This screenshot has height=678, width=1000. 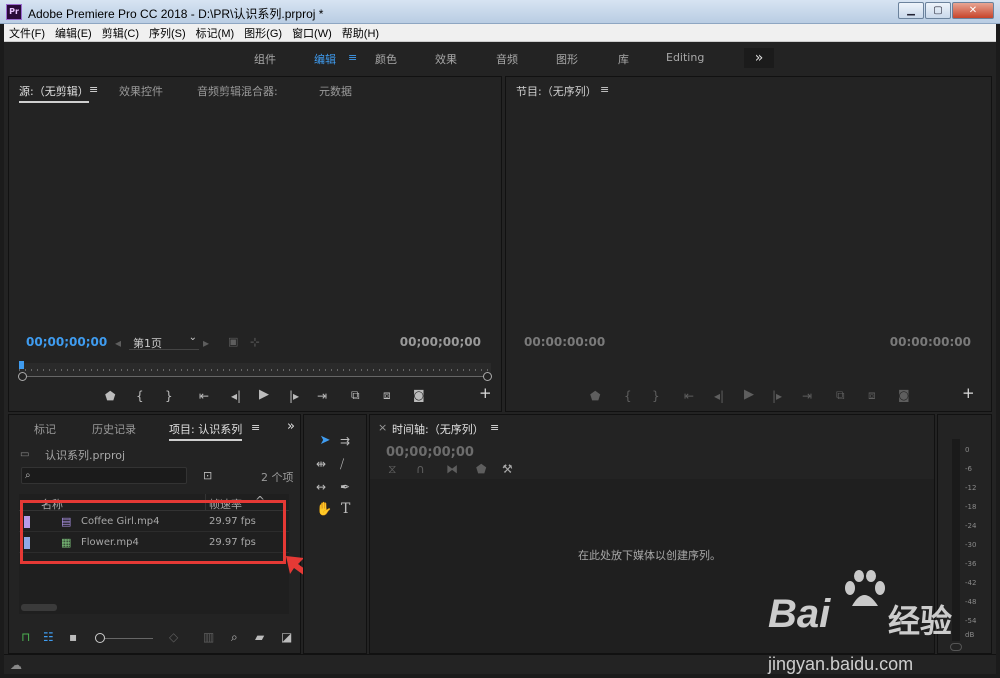 I want to click on tab-audio-clip-mixer: 音频剪辑混合器:, so click(x=237, y=91).